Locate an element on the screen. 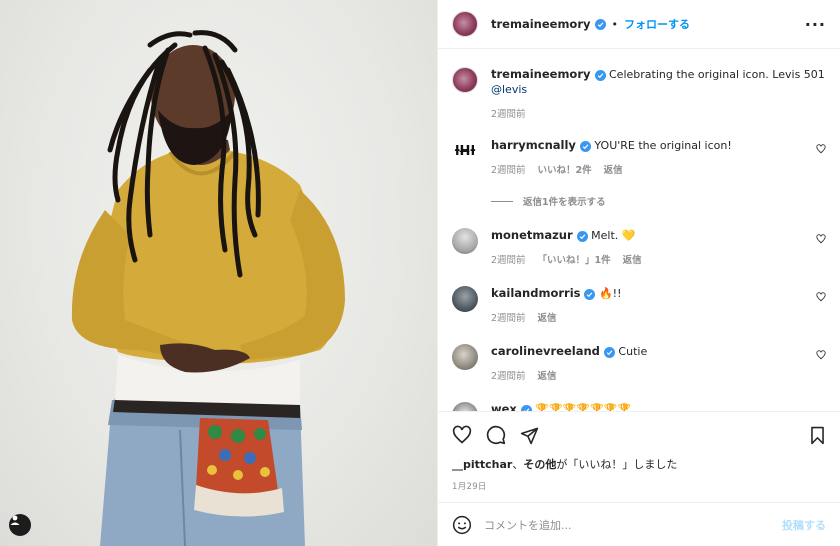  mention-link: @levis is located at coordinates (509, 89).